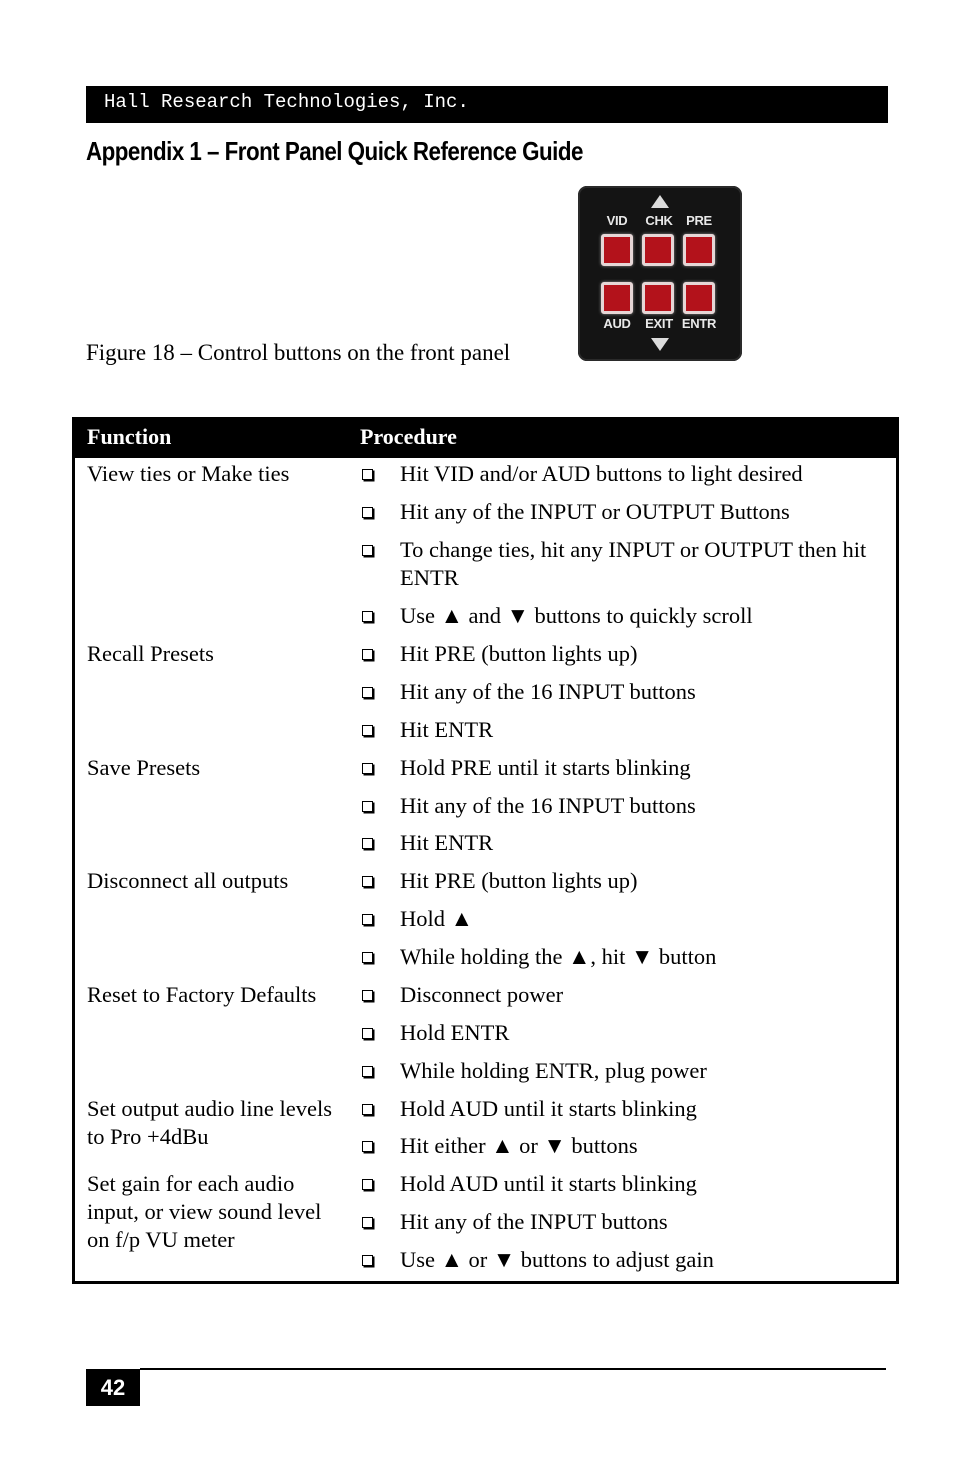 Image resolution: width=954 pixels, height=1475 pixels. Describe the element at coordinates (188, 880) in the screenshot. I see `function-cell: Disconnect all outputs` at that location.